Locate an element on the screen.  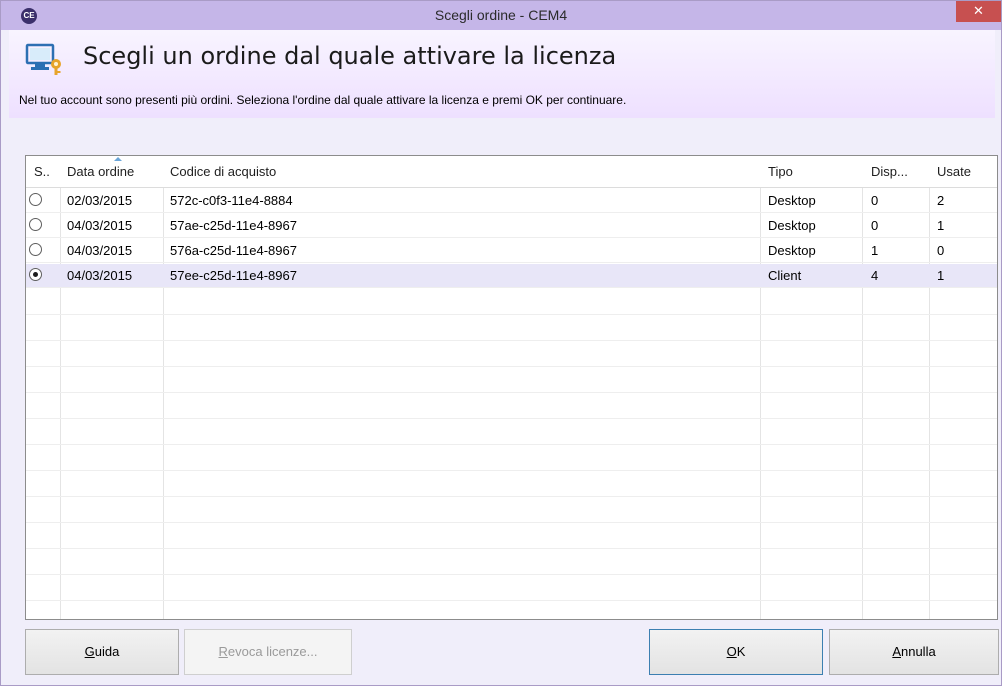
close-button: ✕ is located at coordinates (978, 11).